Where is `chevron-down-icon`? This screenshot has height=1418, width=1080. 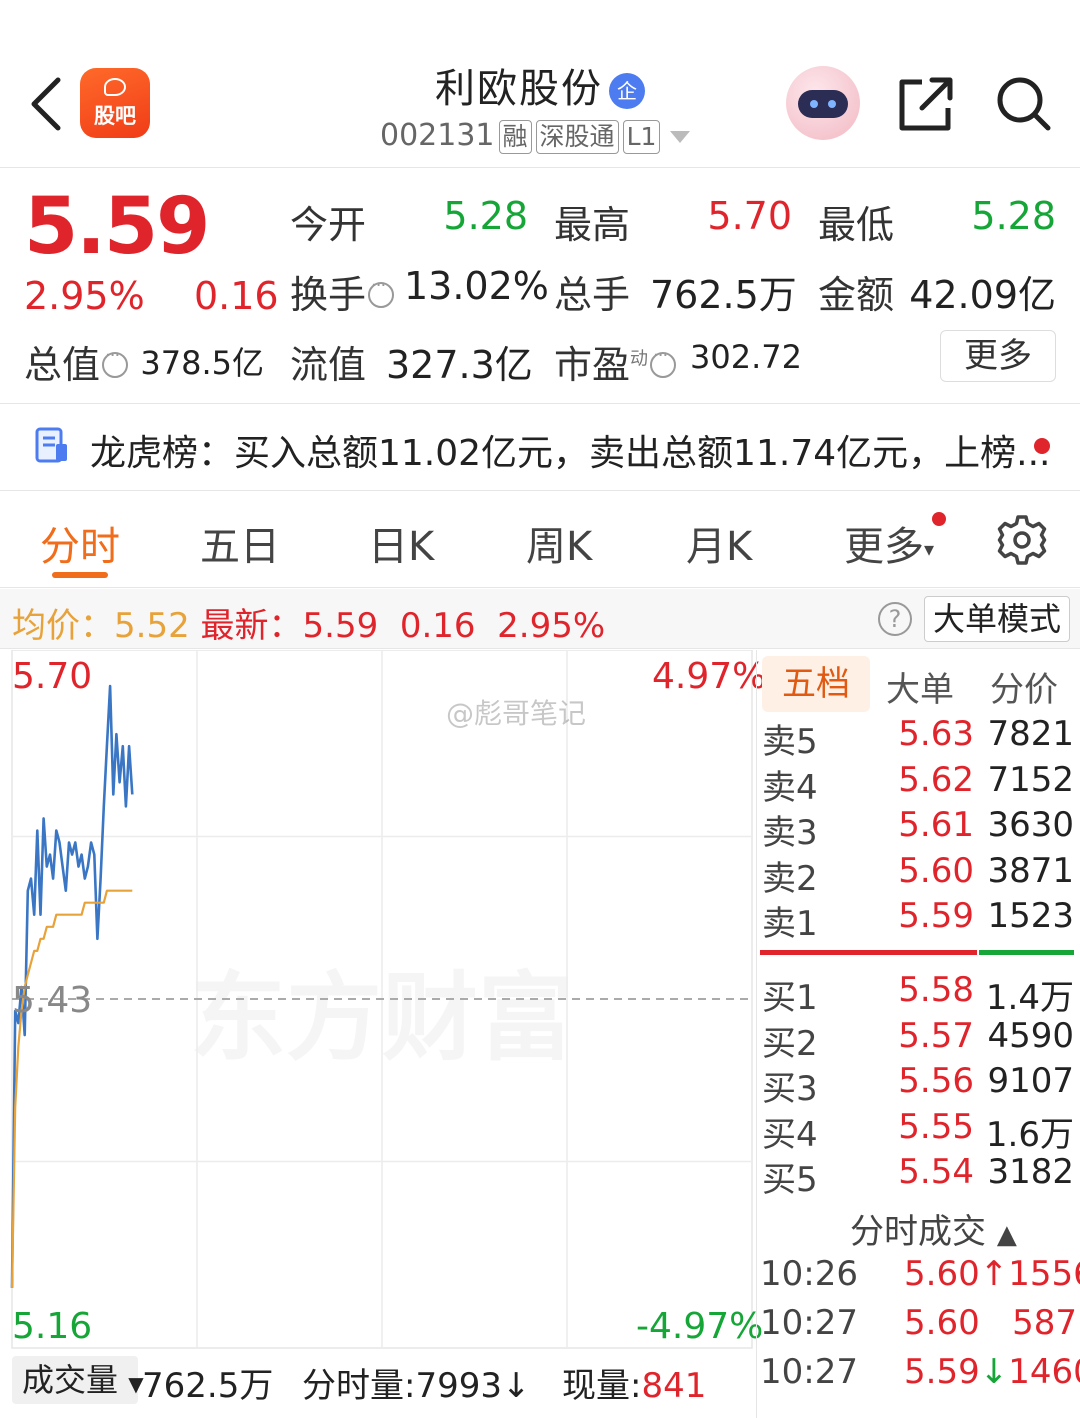
chevron-down-icon is located at coordinates (680, 136).